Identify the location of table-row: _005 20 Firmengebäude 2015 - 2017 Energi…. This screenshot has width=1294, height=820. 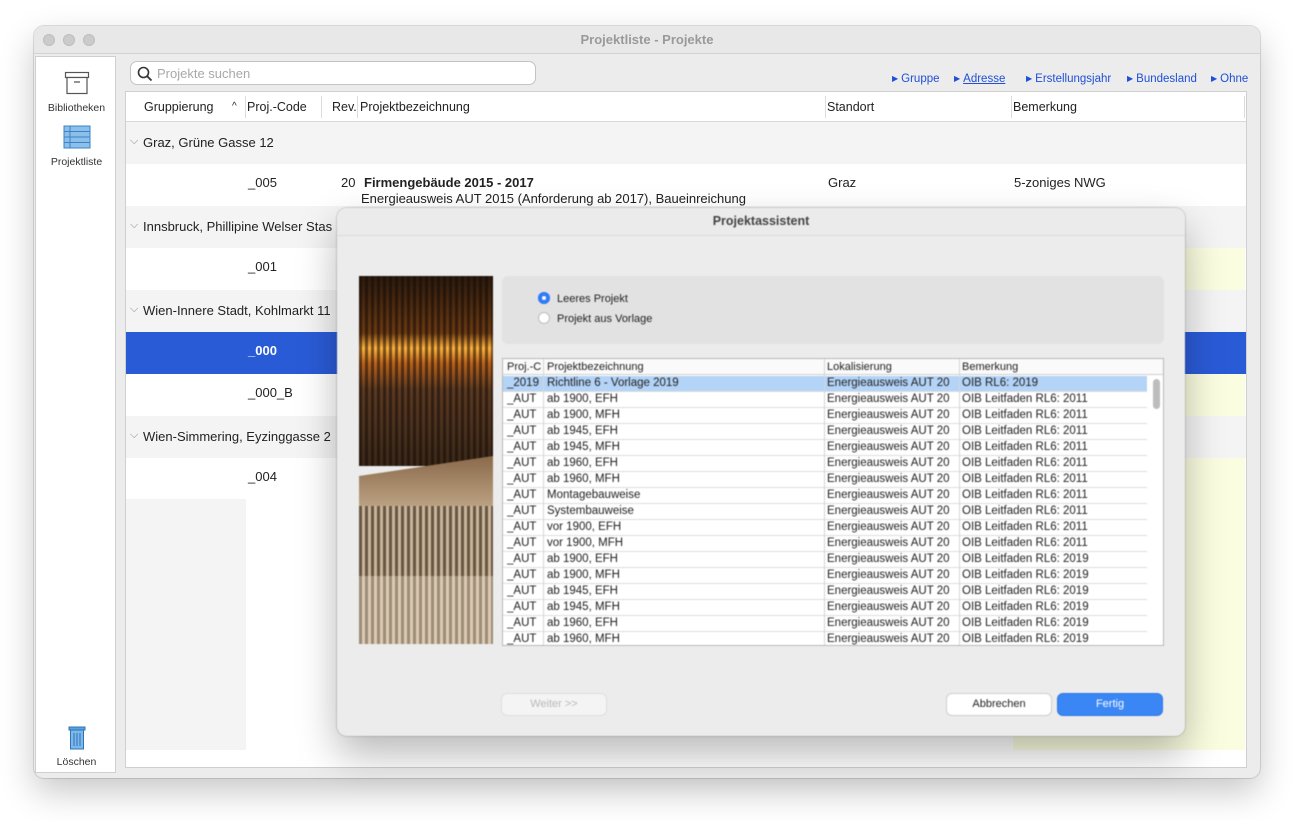
(686, 185).